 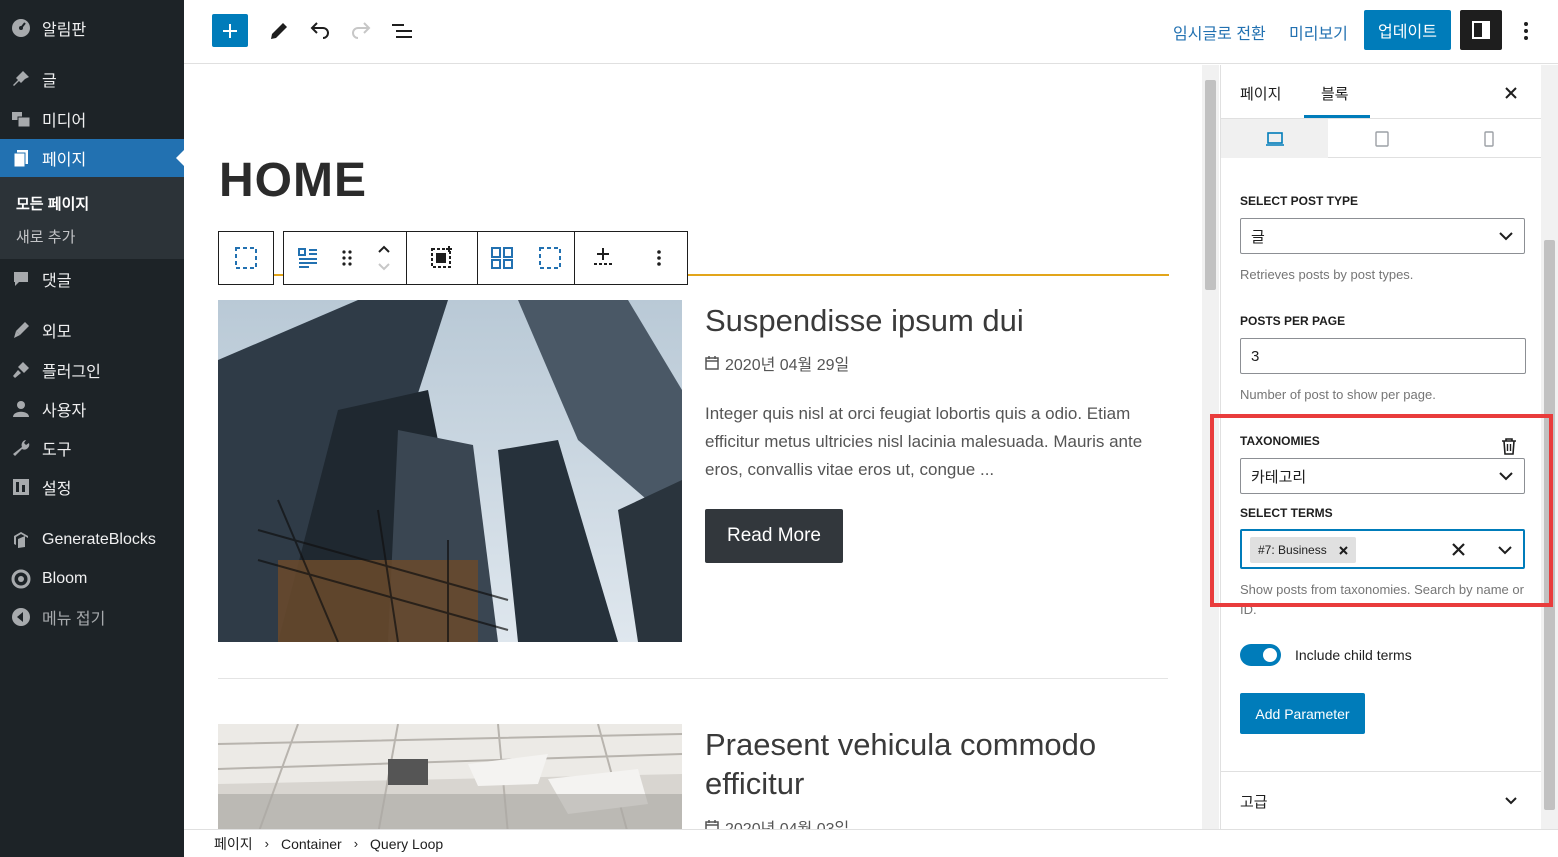 I want to click on redo-button, so click(x=361, y=31).